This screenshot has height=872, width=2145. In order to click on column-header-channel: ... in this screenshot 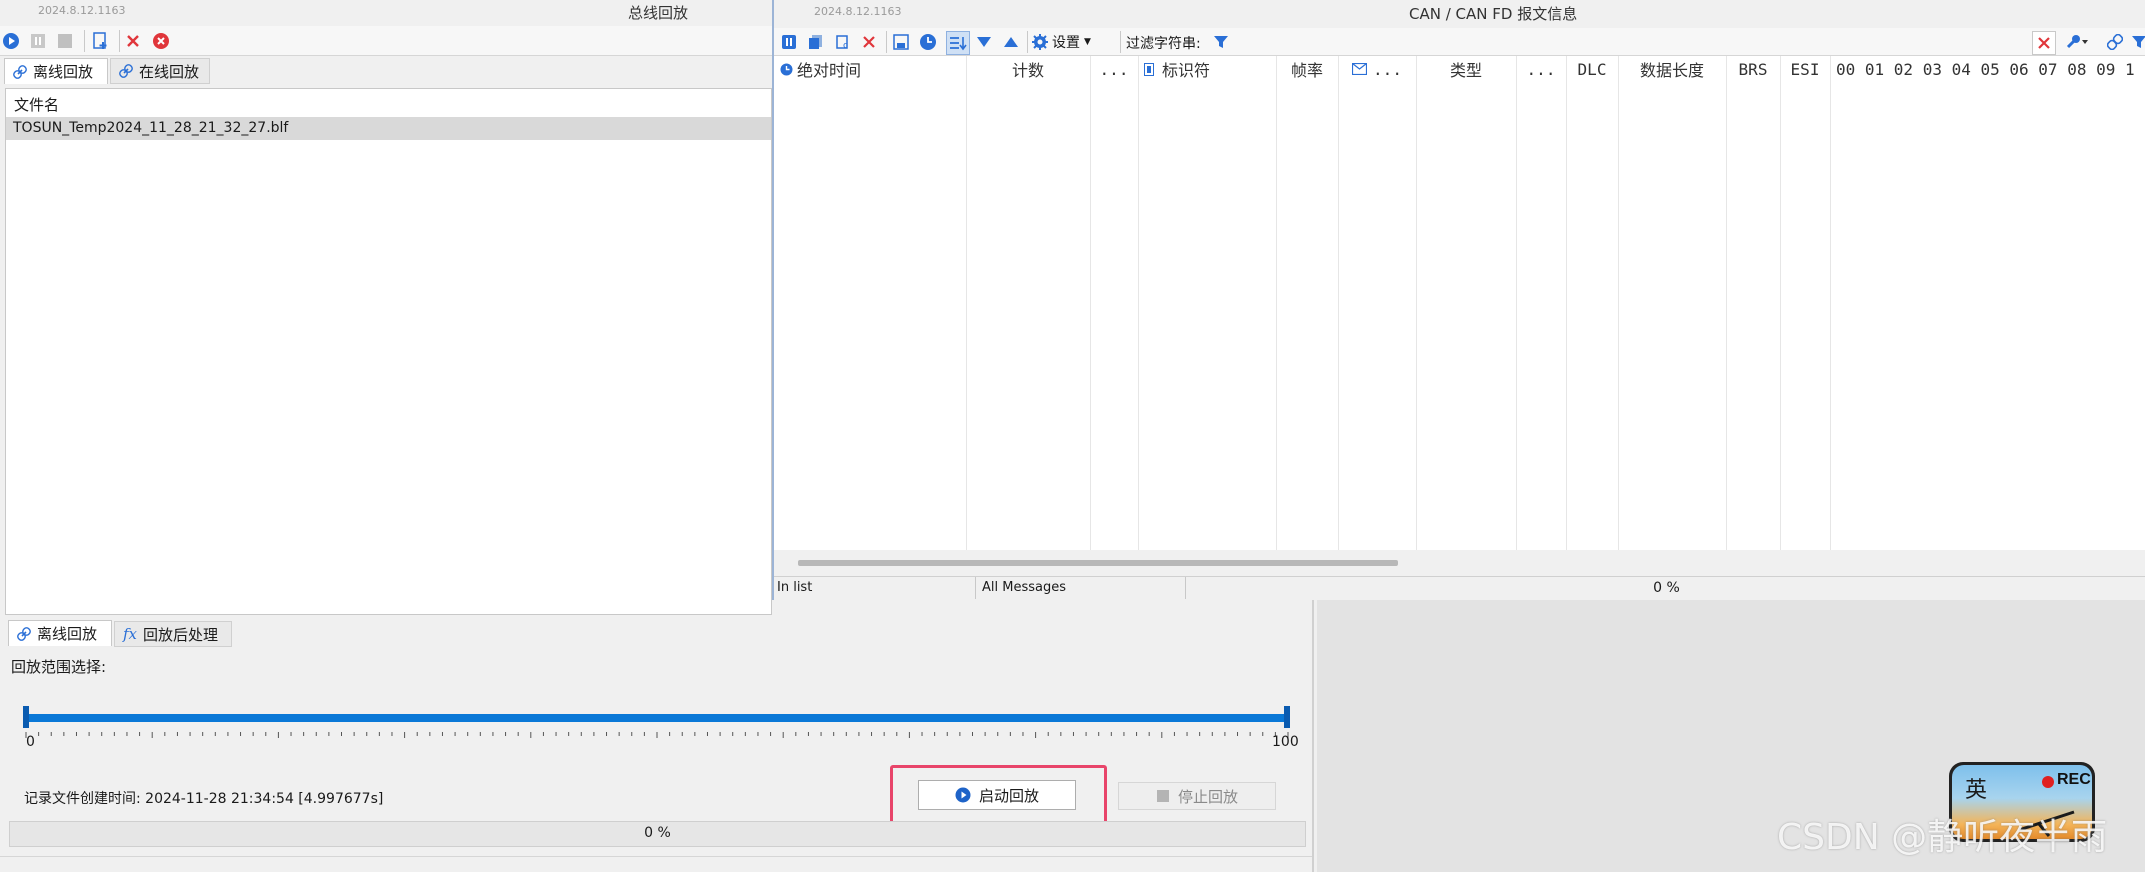, I will do `click(1114, 69)`.